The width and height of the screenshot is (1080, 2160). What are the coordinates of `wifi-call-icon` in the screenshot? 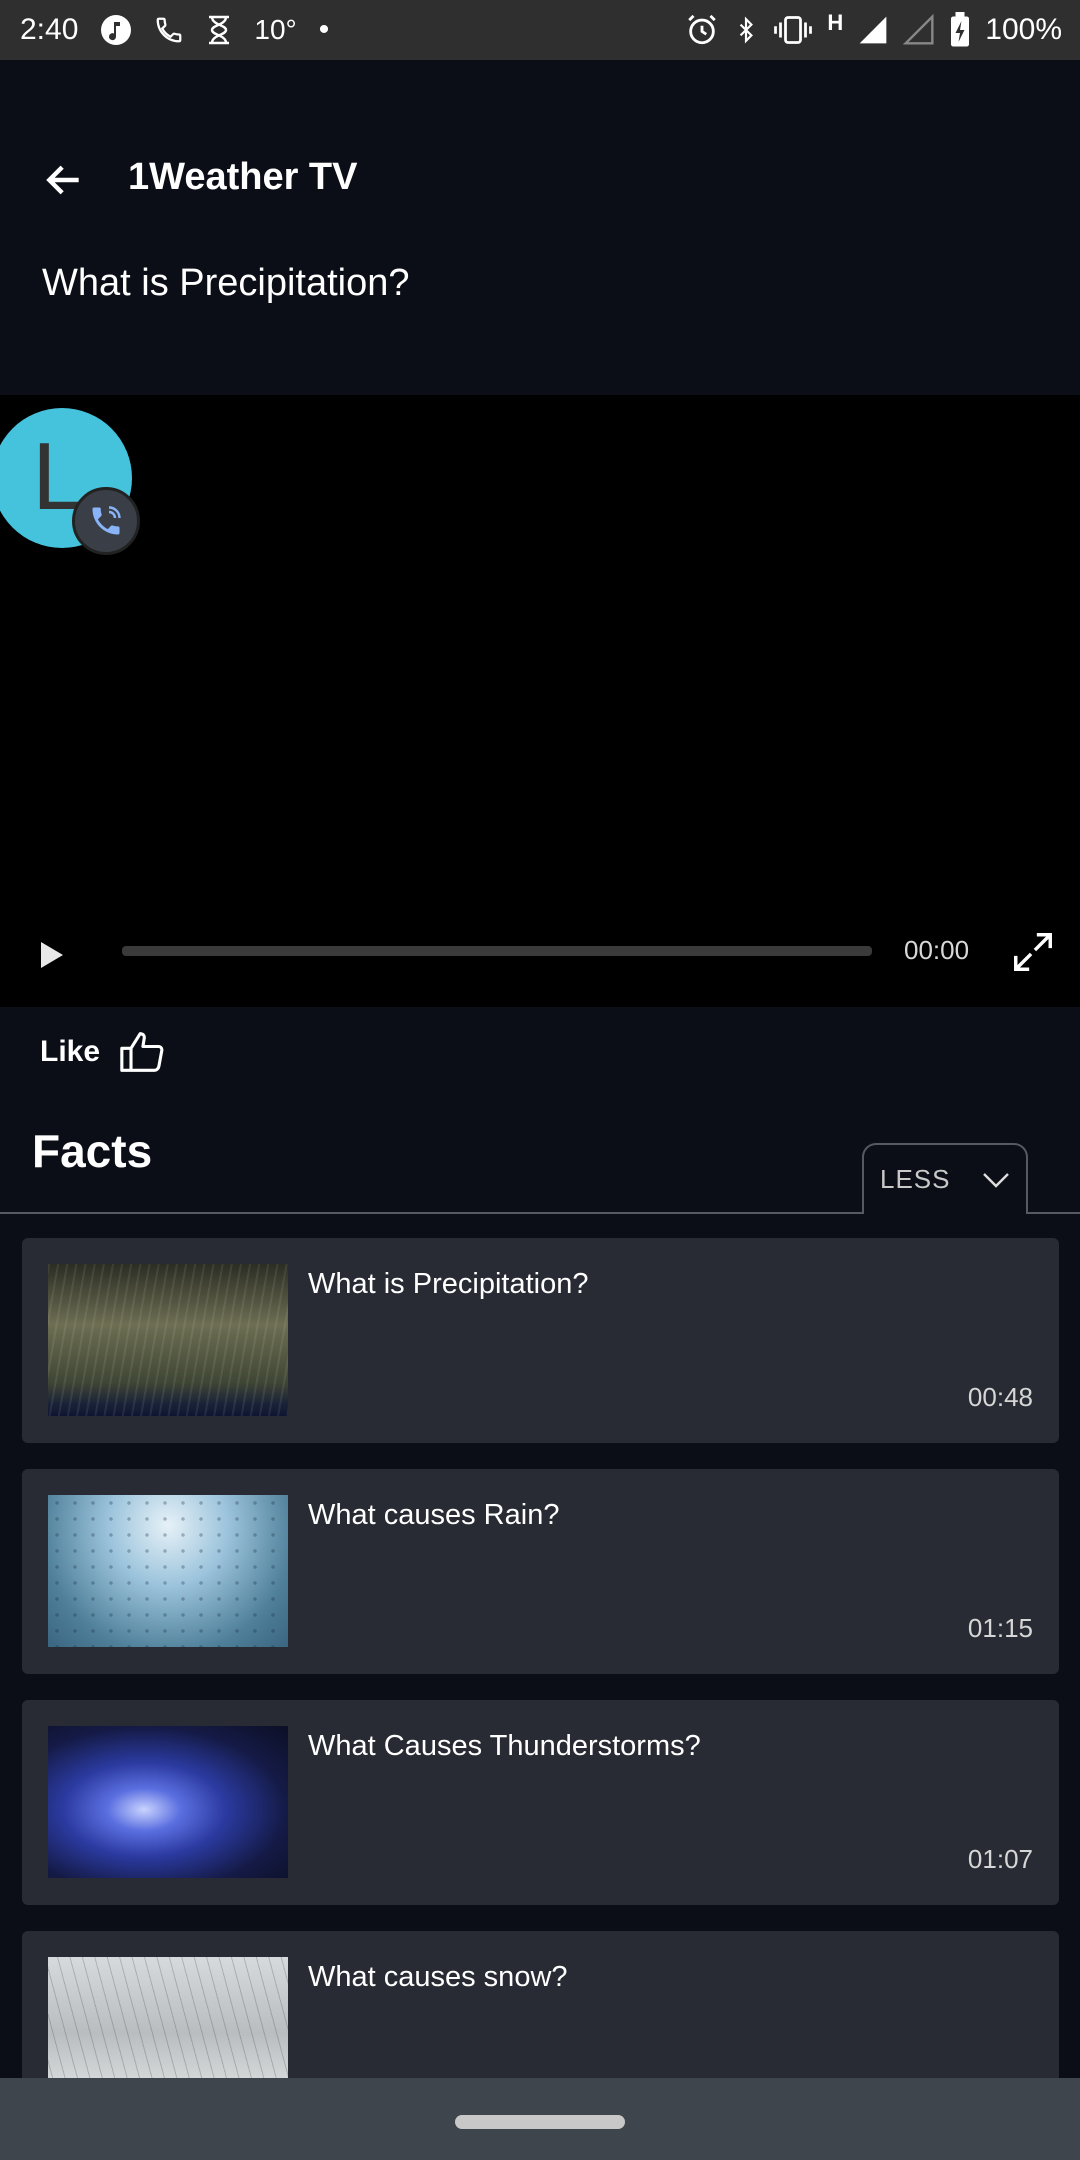 It's located at (106, 520).